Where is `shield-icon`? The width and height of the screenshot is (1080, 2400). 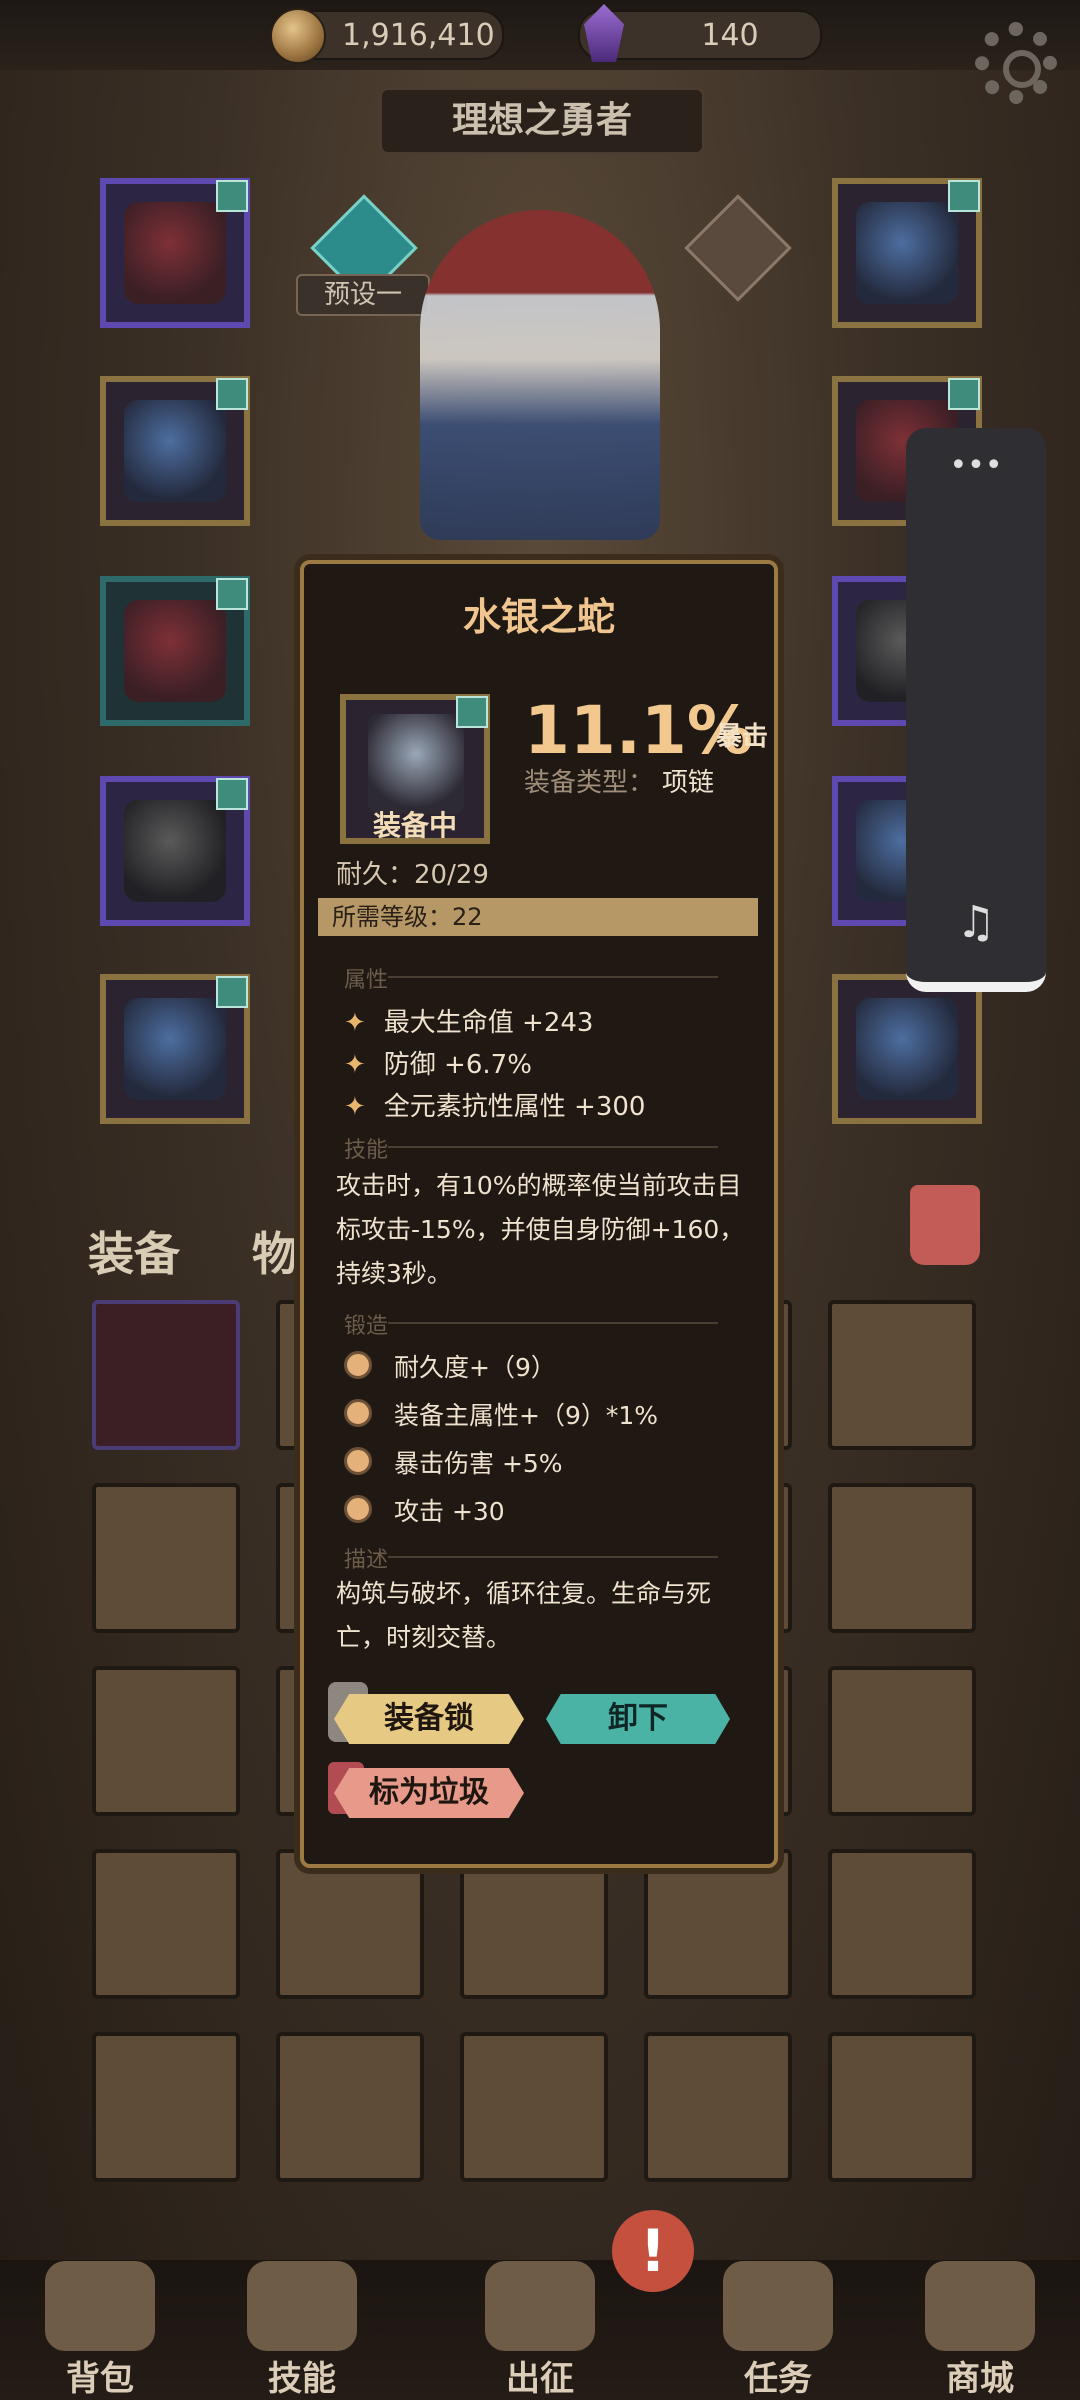 shield-icon is located at coordinates (907, 1049).